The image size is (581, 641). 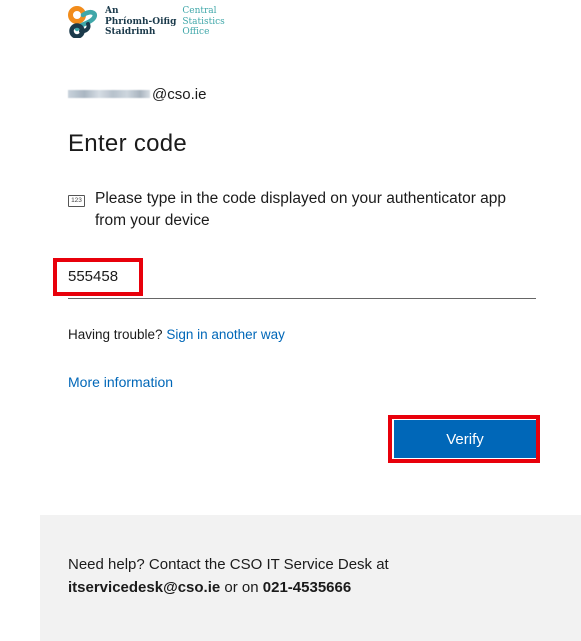 What do you see at coordinates (203, 21) in the screenshot?
I see `logo-english-name: Central Statistics Office` at bounding box center [203, 21].